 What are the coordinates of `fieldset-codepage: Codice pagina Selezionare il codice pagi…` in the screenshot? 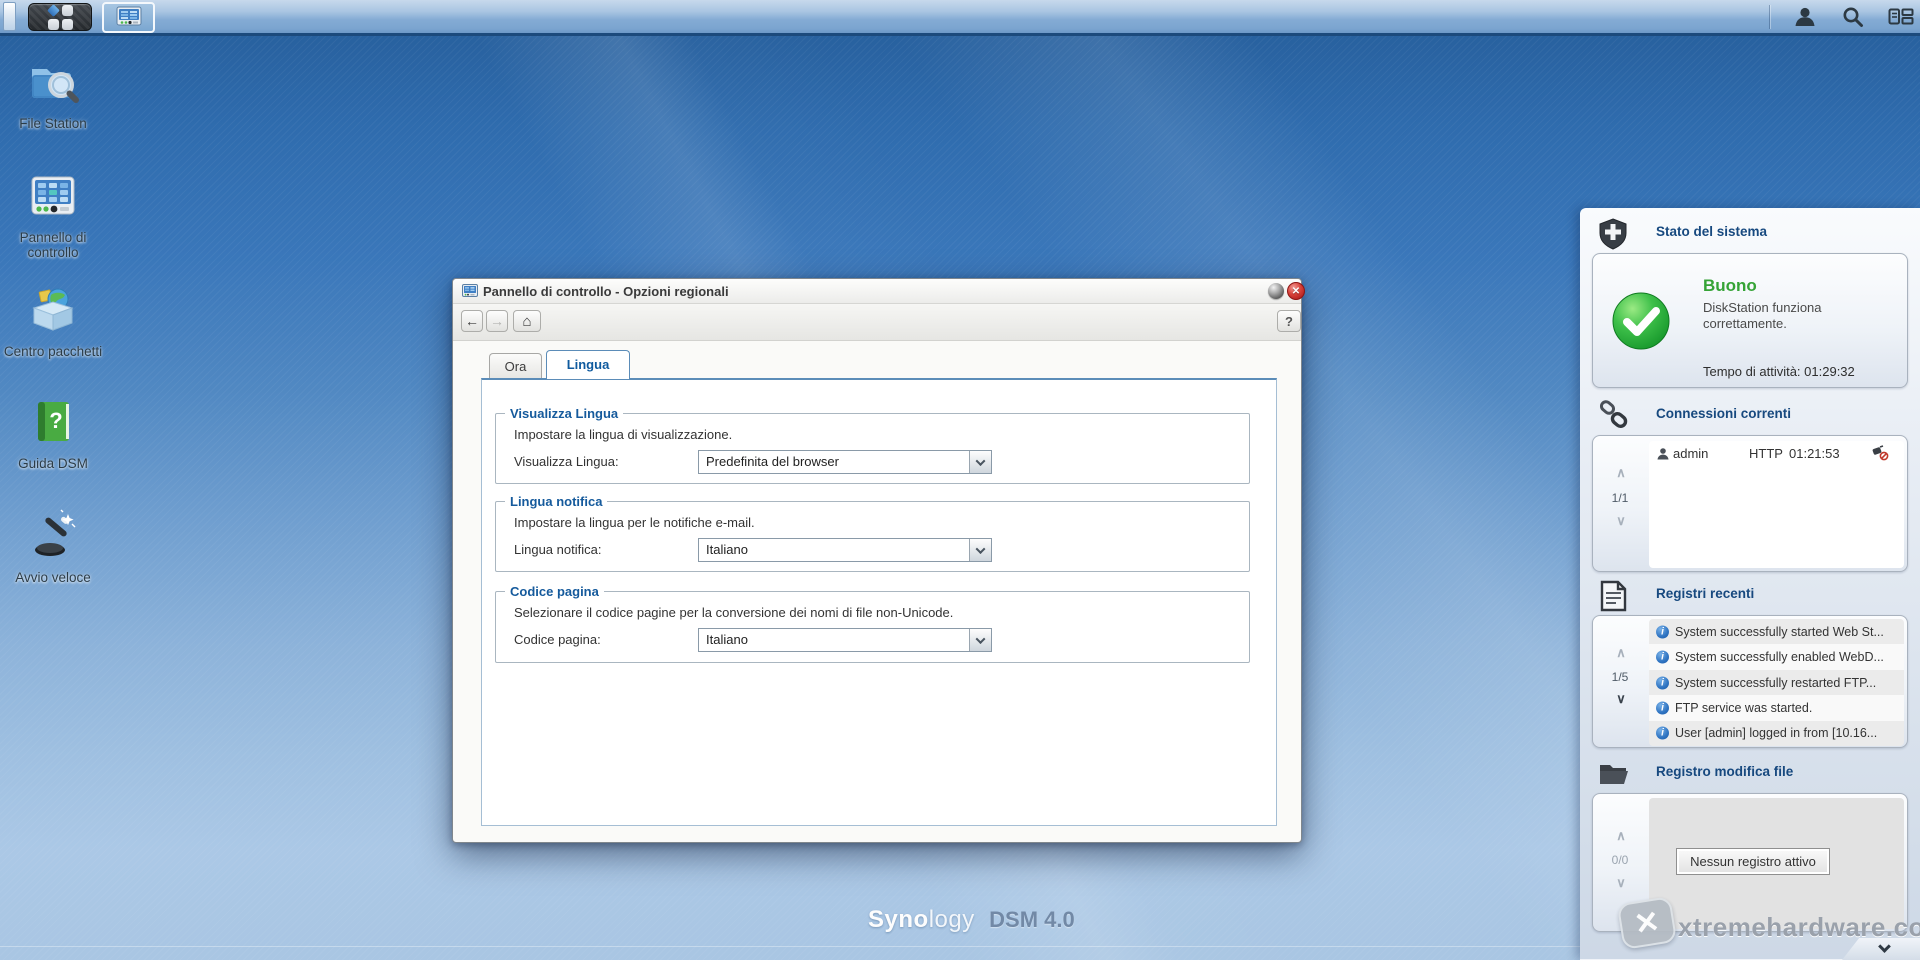 It's located at (872, 623).